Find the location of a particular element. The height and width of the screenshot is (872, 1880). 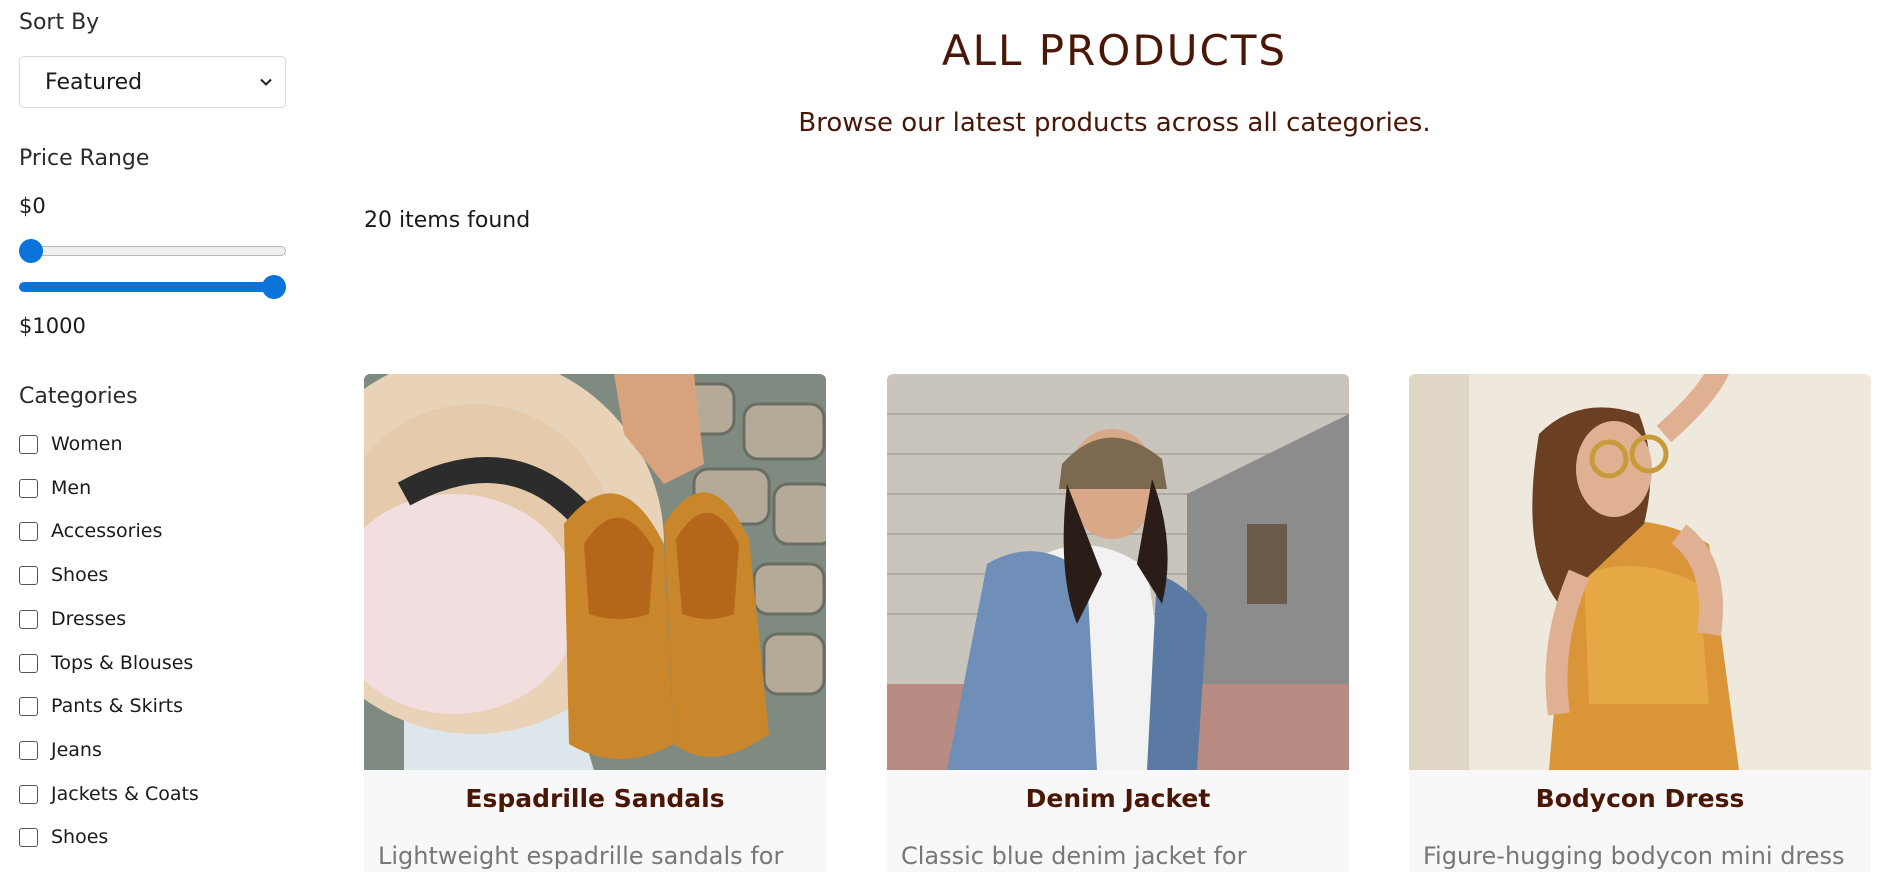

results-count: 20 items found is located at coordinates (447, 220).